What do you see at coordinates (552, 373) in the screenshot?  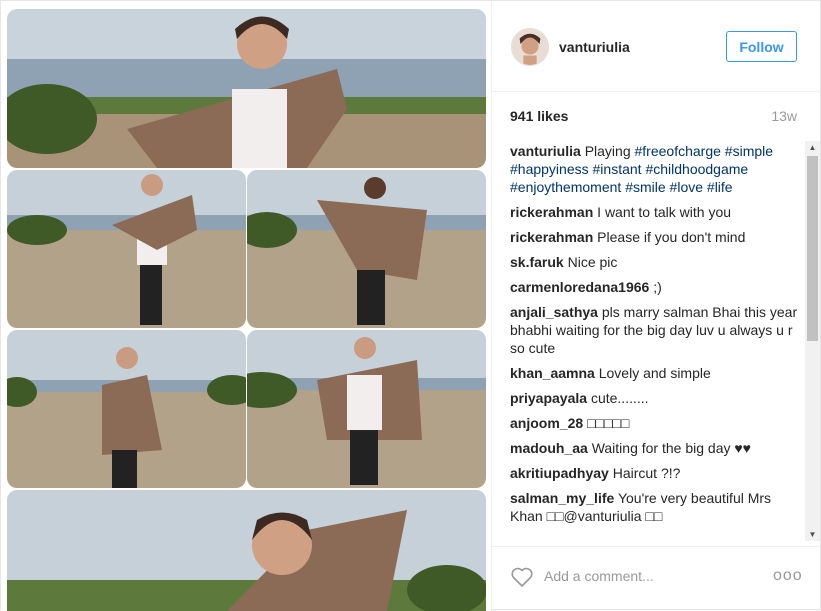 I see `comment-username: khan_aamna` at bounding box center [552, 373].